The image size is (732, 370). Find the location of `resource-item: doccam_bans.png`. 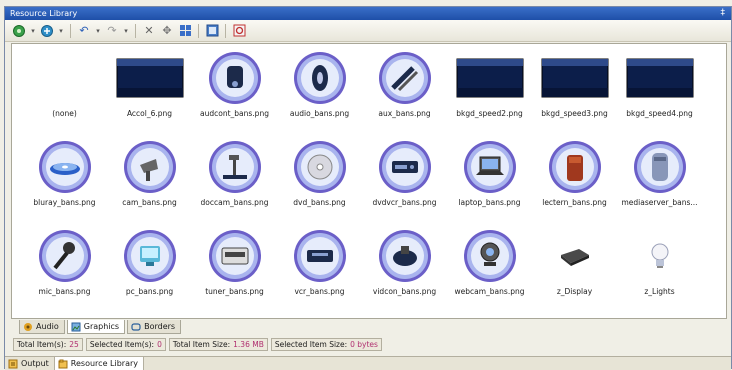

resource-item: doccam_bans.png is located at coordinates (234, 181).